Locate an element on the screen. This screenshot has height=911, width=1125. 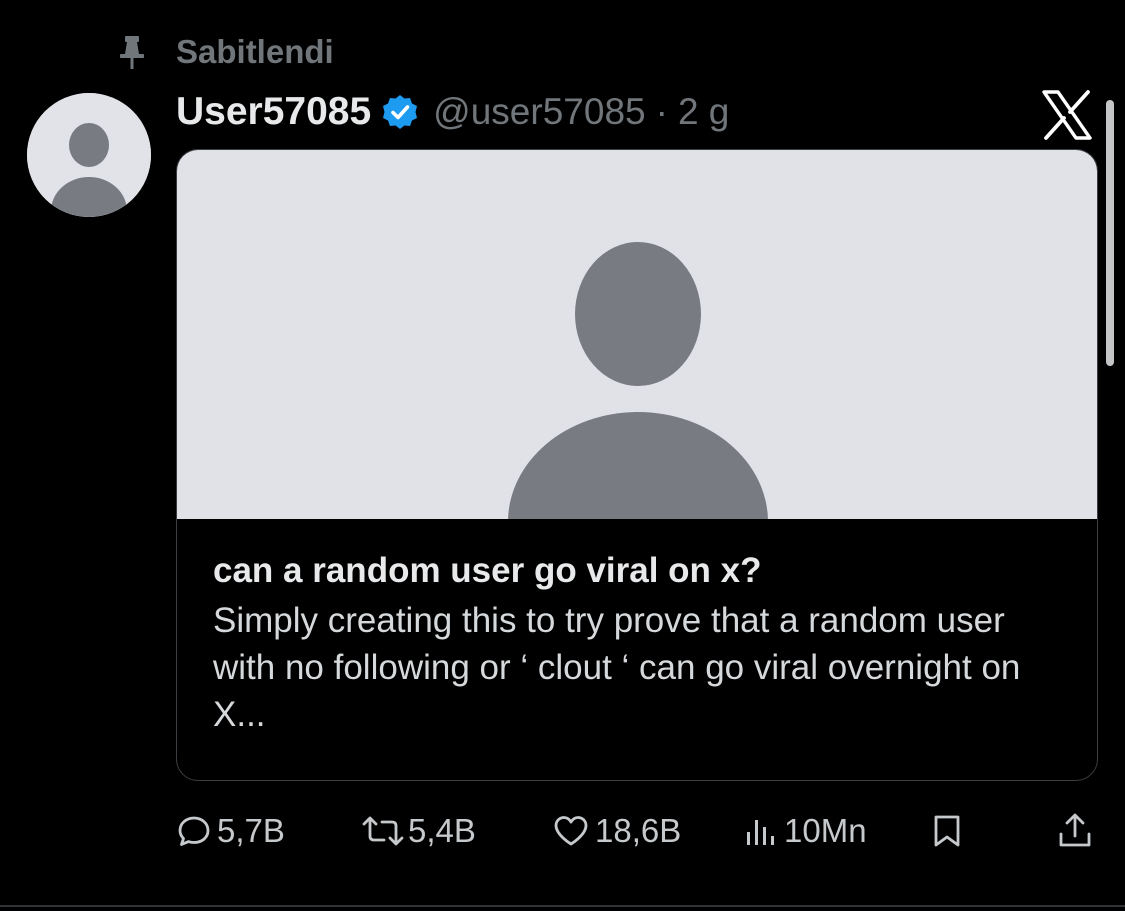
reply-icon is located at coordinates (194, 831).